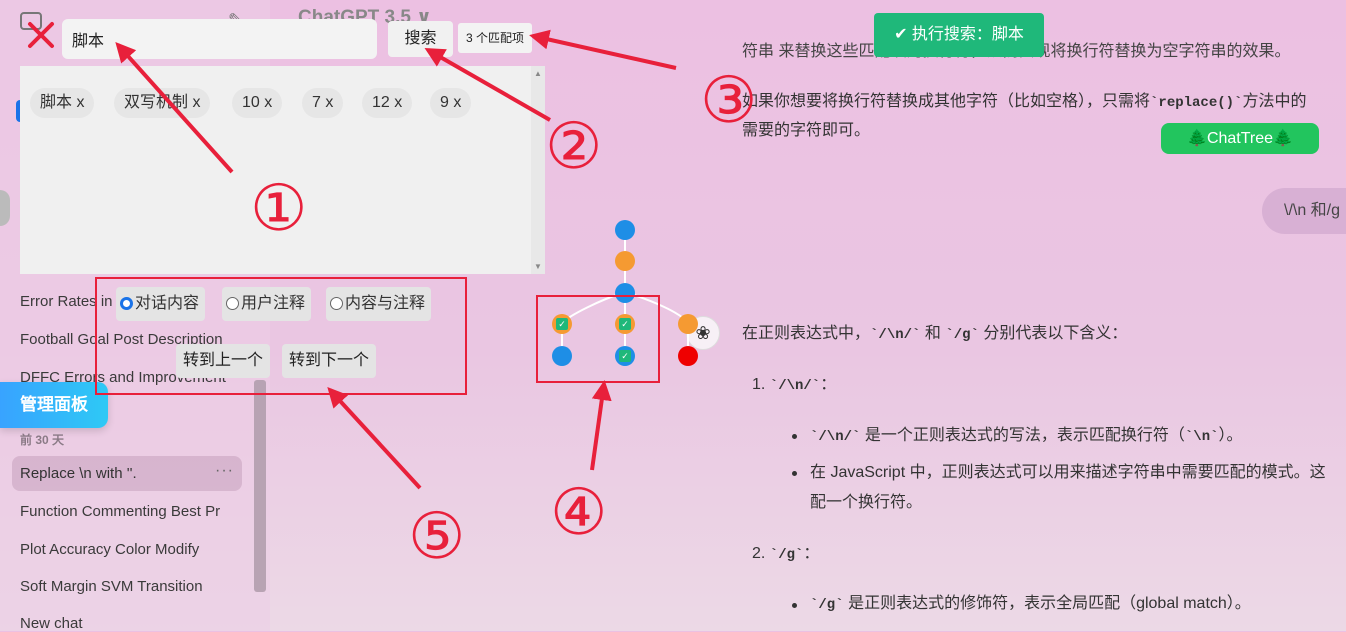 This screenshot has height=632, width=1346. Describe the element at coordinates (279, 209) in the screenshot. I see `annotation-label-1: ①` at that location.